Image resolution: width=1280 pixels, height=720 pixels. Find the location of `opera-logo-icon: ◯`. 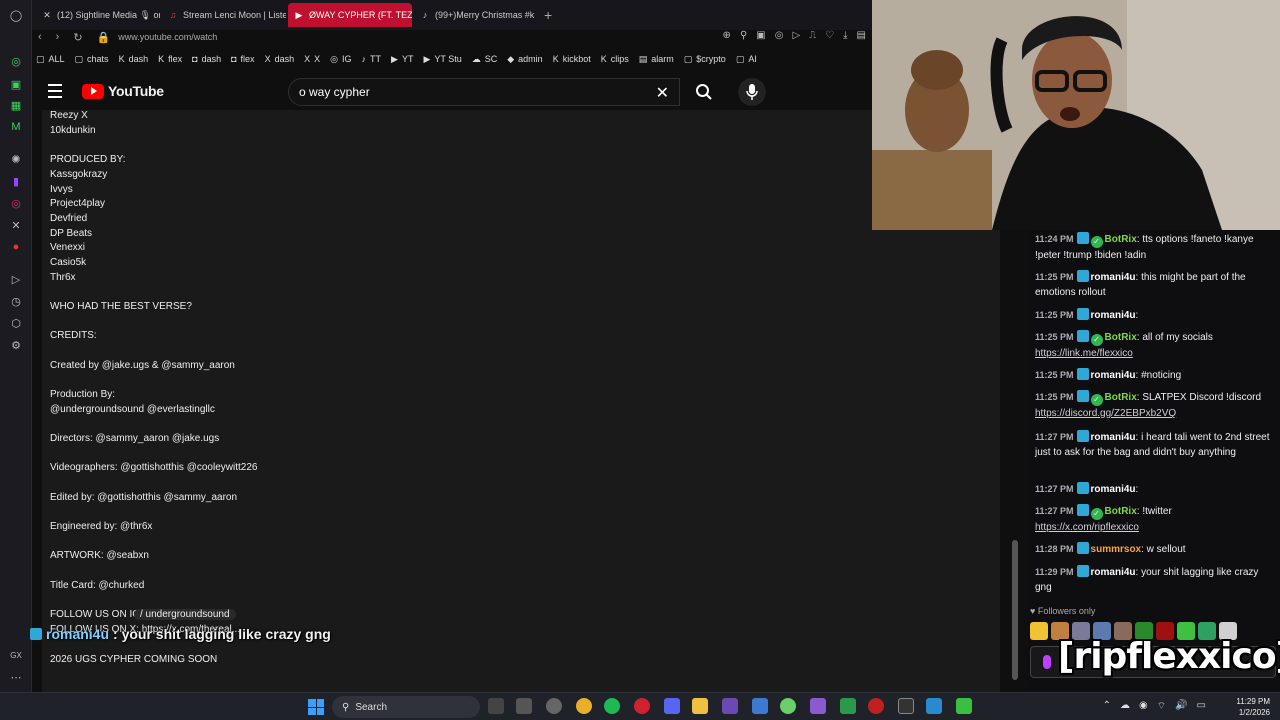

opera-logo-icon: ◯ is located at coordinates (16, 15).